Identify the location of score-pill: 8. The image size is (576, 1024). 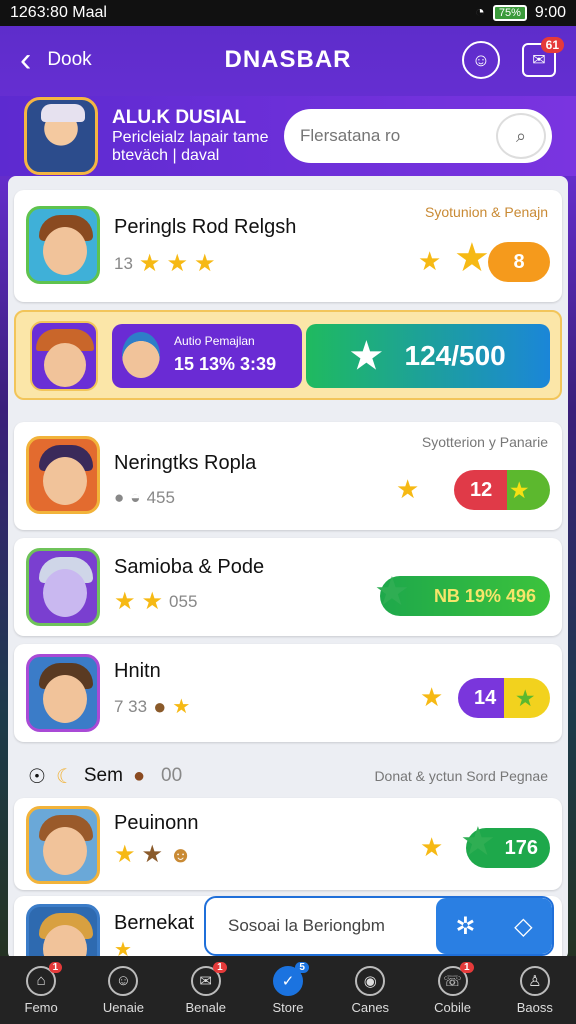
(519, 262).